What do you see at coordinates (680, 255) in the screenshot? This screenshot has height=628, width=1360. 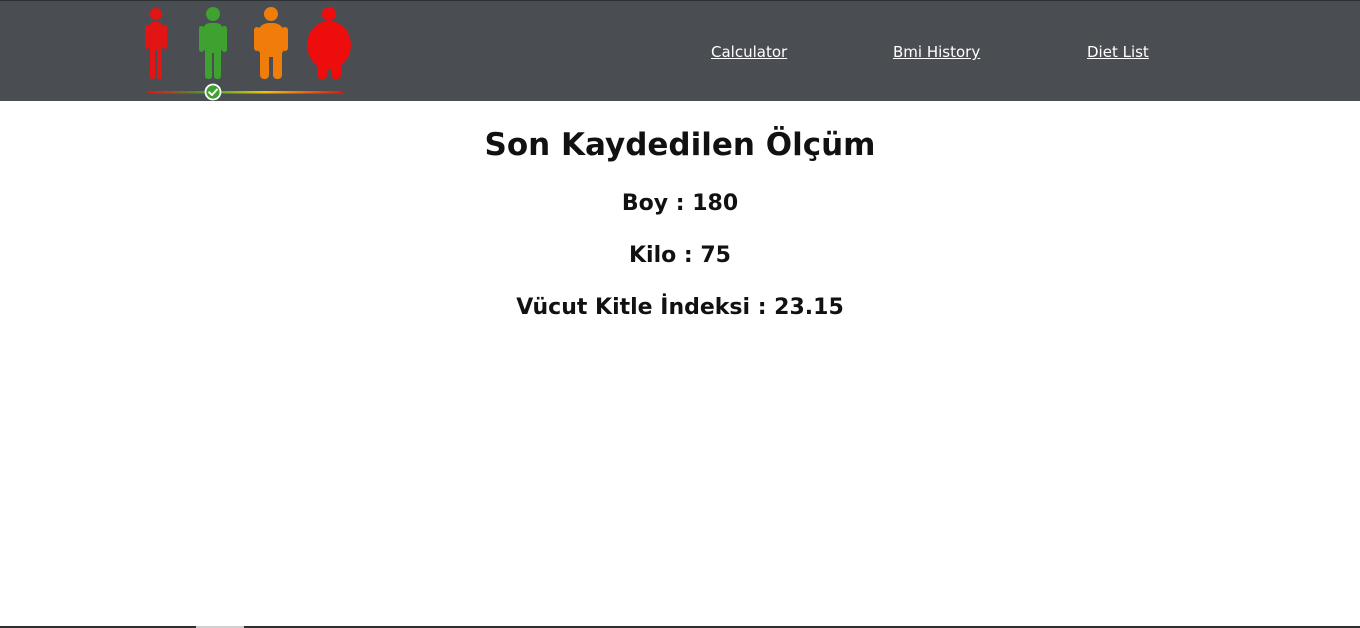 I see `weight-value: Kilo : 75` at bounding box center [680, 255].